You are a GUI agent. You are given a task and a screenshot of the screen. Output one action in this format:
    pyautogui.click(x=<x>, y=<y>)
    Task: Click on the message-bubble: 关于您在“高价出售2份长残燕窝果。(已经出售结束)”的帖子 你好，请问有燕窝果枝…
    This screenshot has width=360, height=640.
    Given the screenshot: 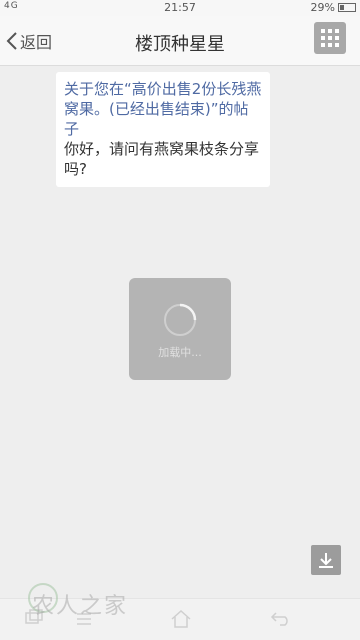 What is the action you would take?
    pyautogui.click(x=163, y=129)
    